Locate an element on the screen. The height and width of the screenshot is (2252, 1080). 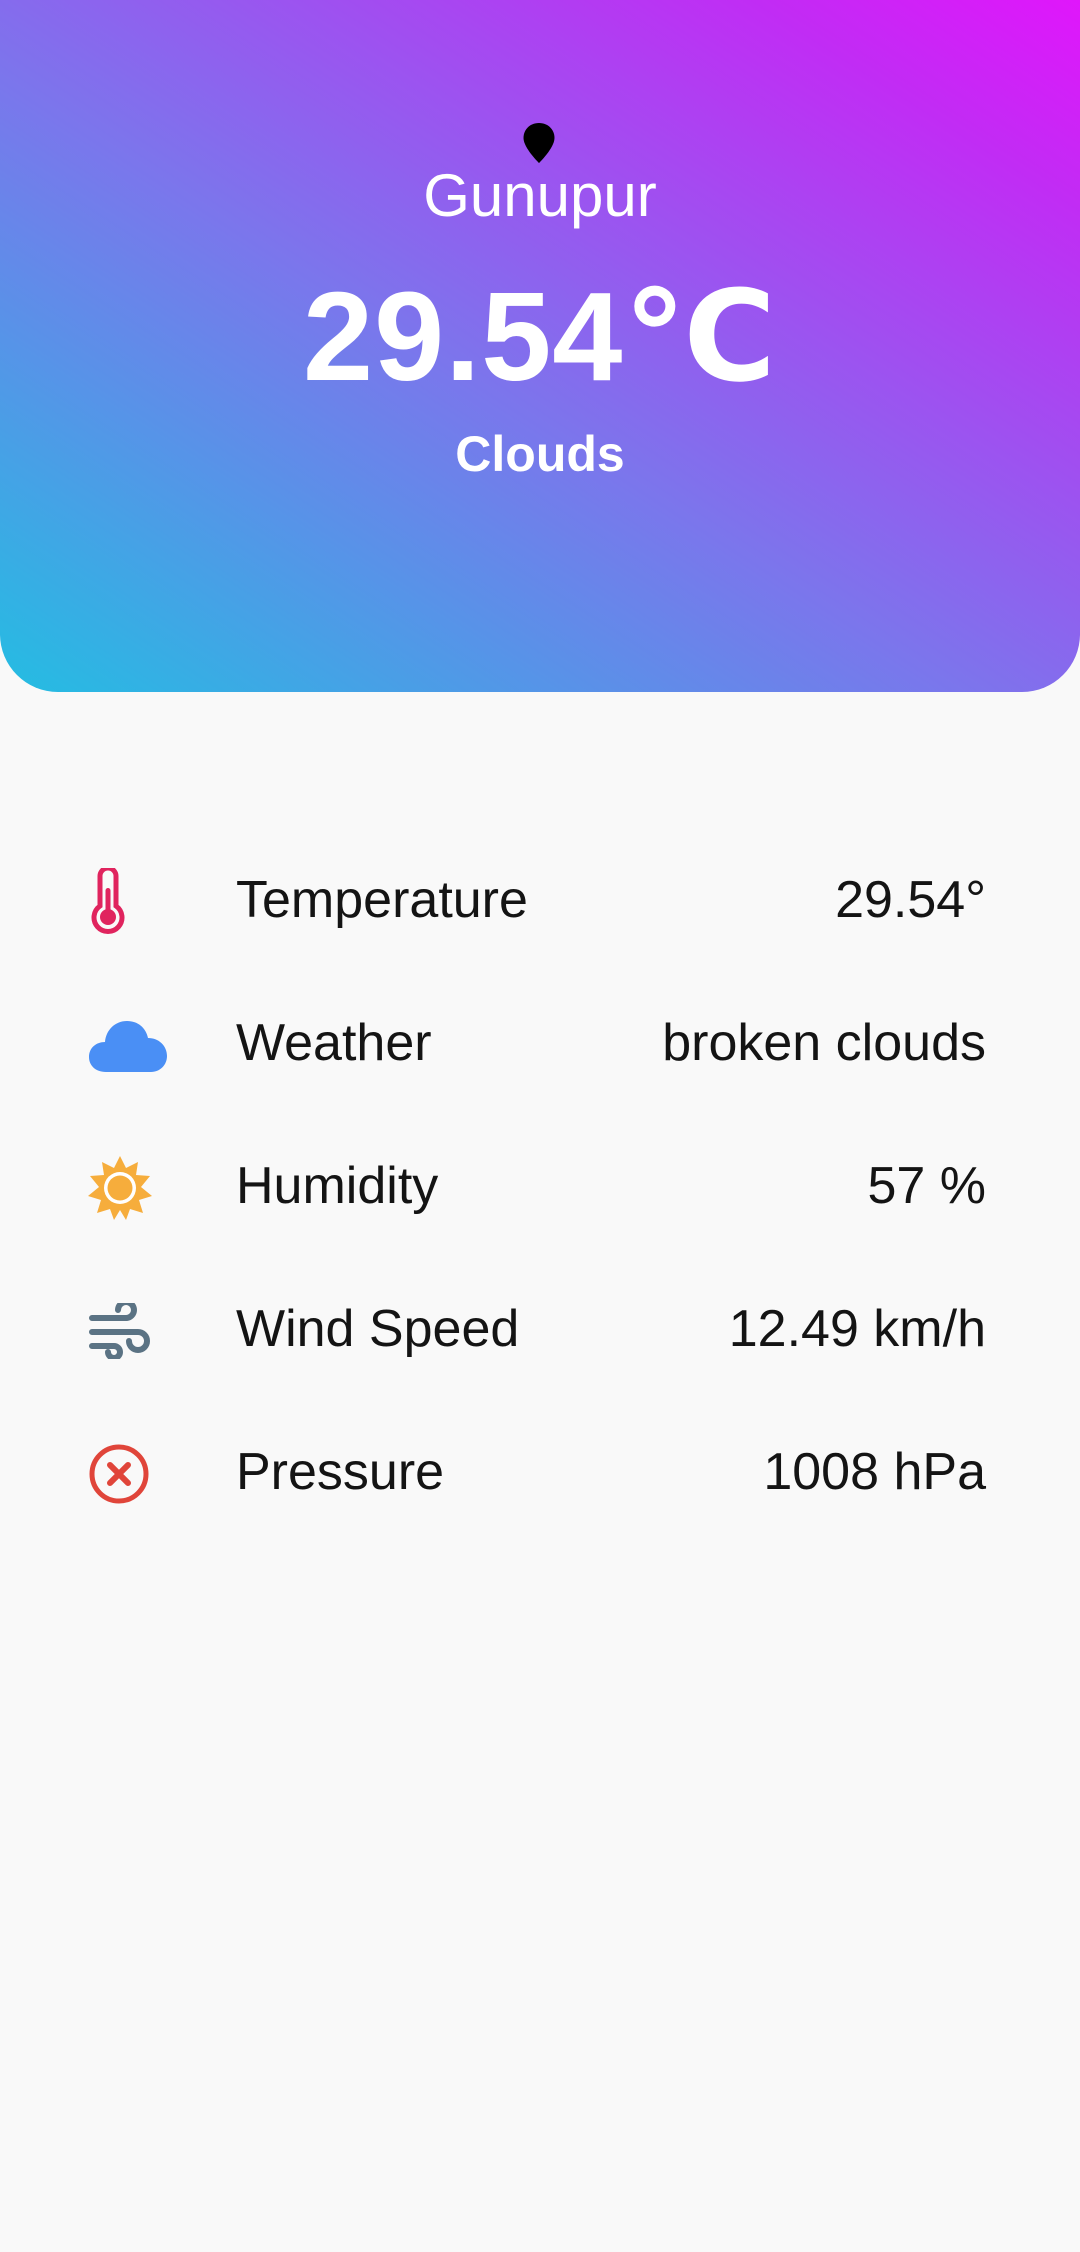
detail-row-temperature: Temperature 29.54° is located at coordinates (540, 911).